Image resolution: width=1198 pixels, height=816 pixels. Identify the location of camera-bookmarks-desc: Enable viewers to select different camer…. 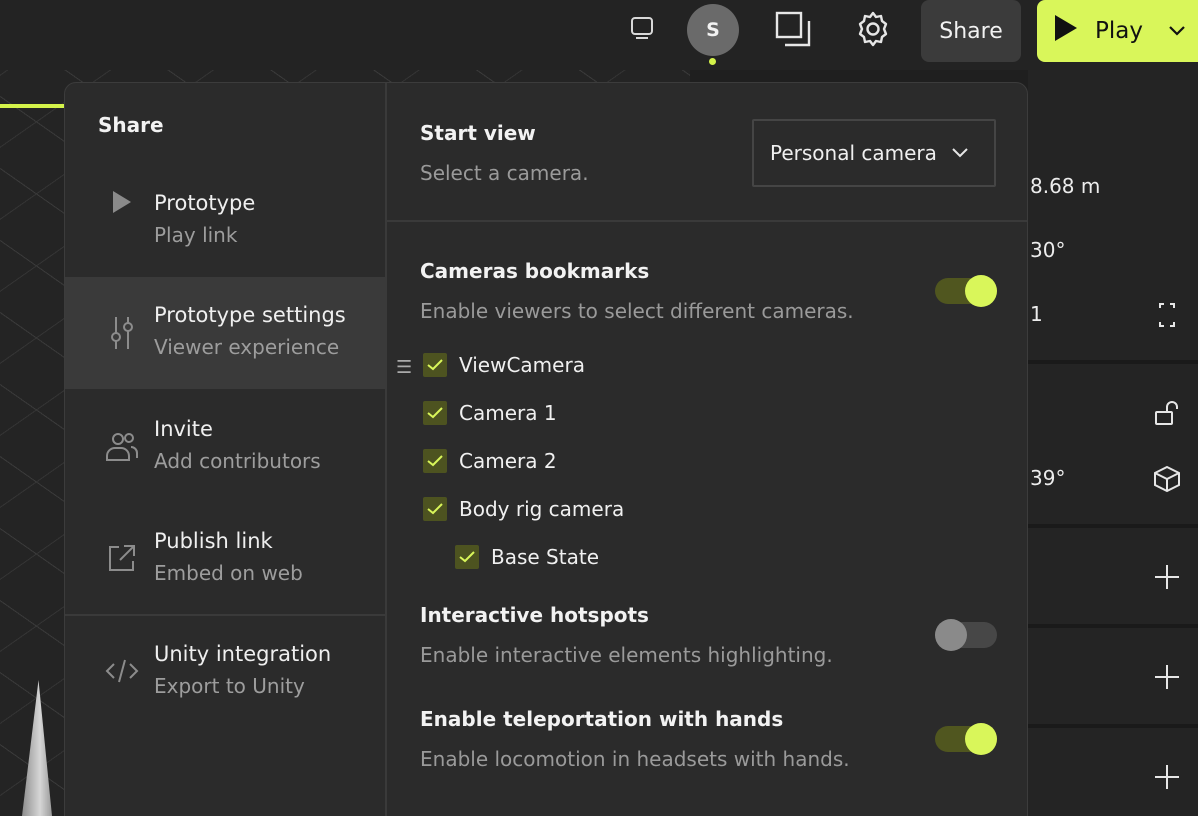
(637, 311).